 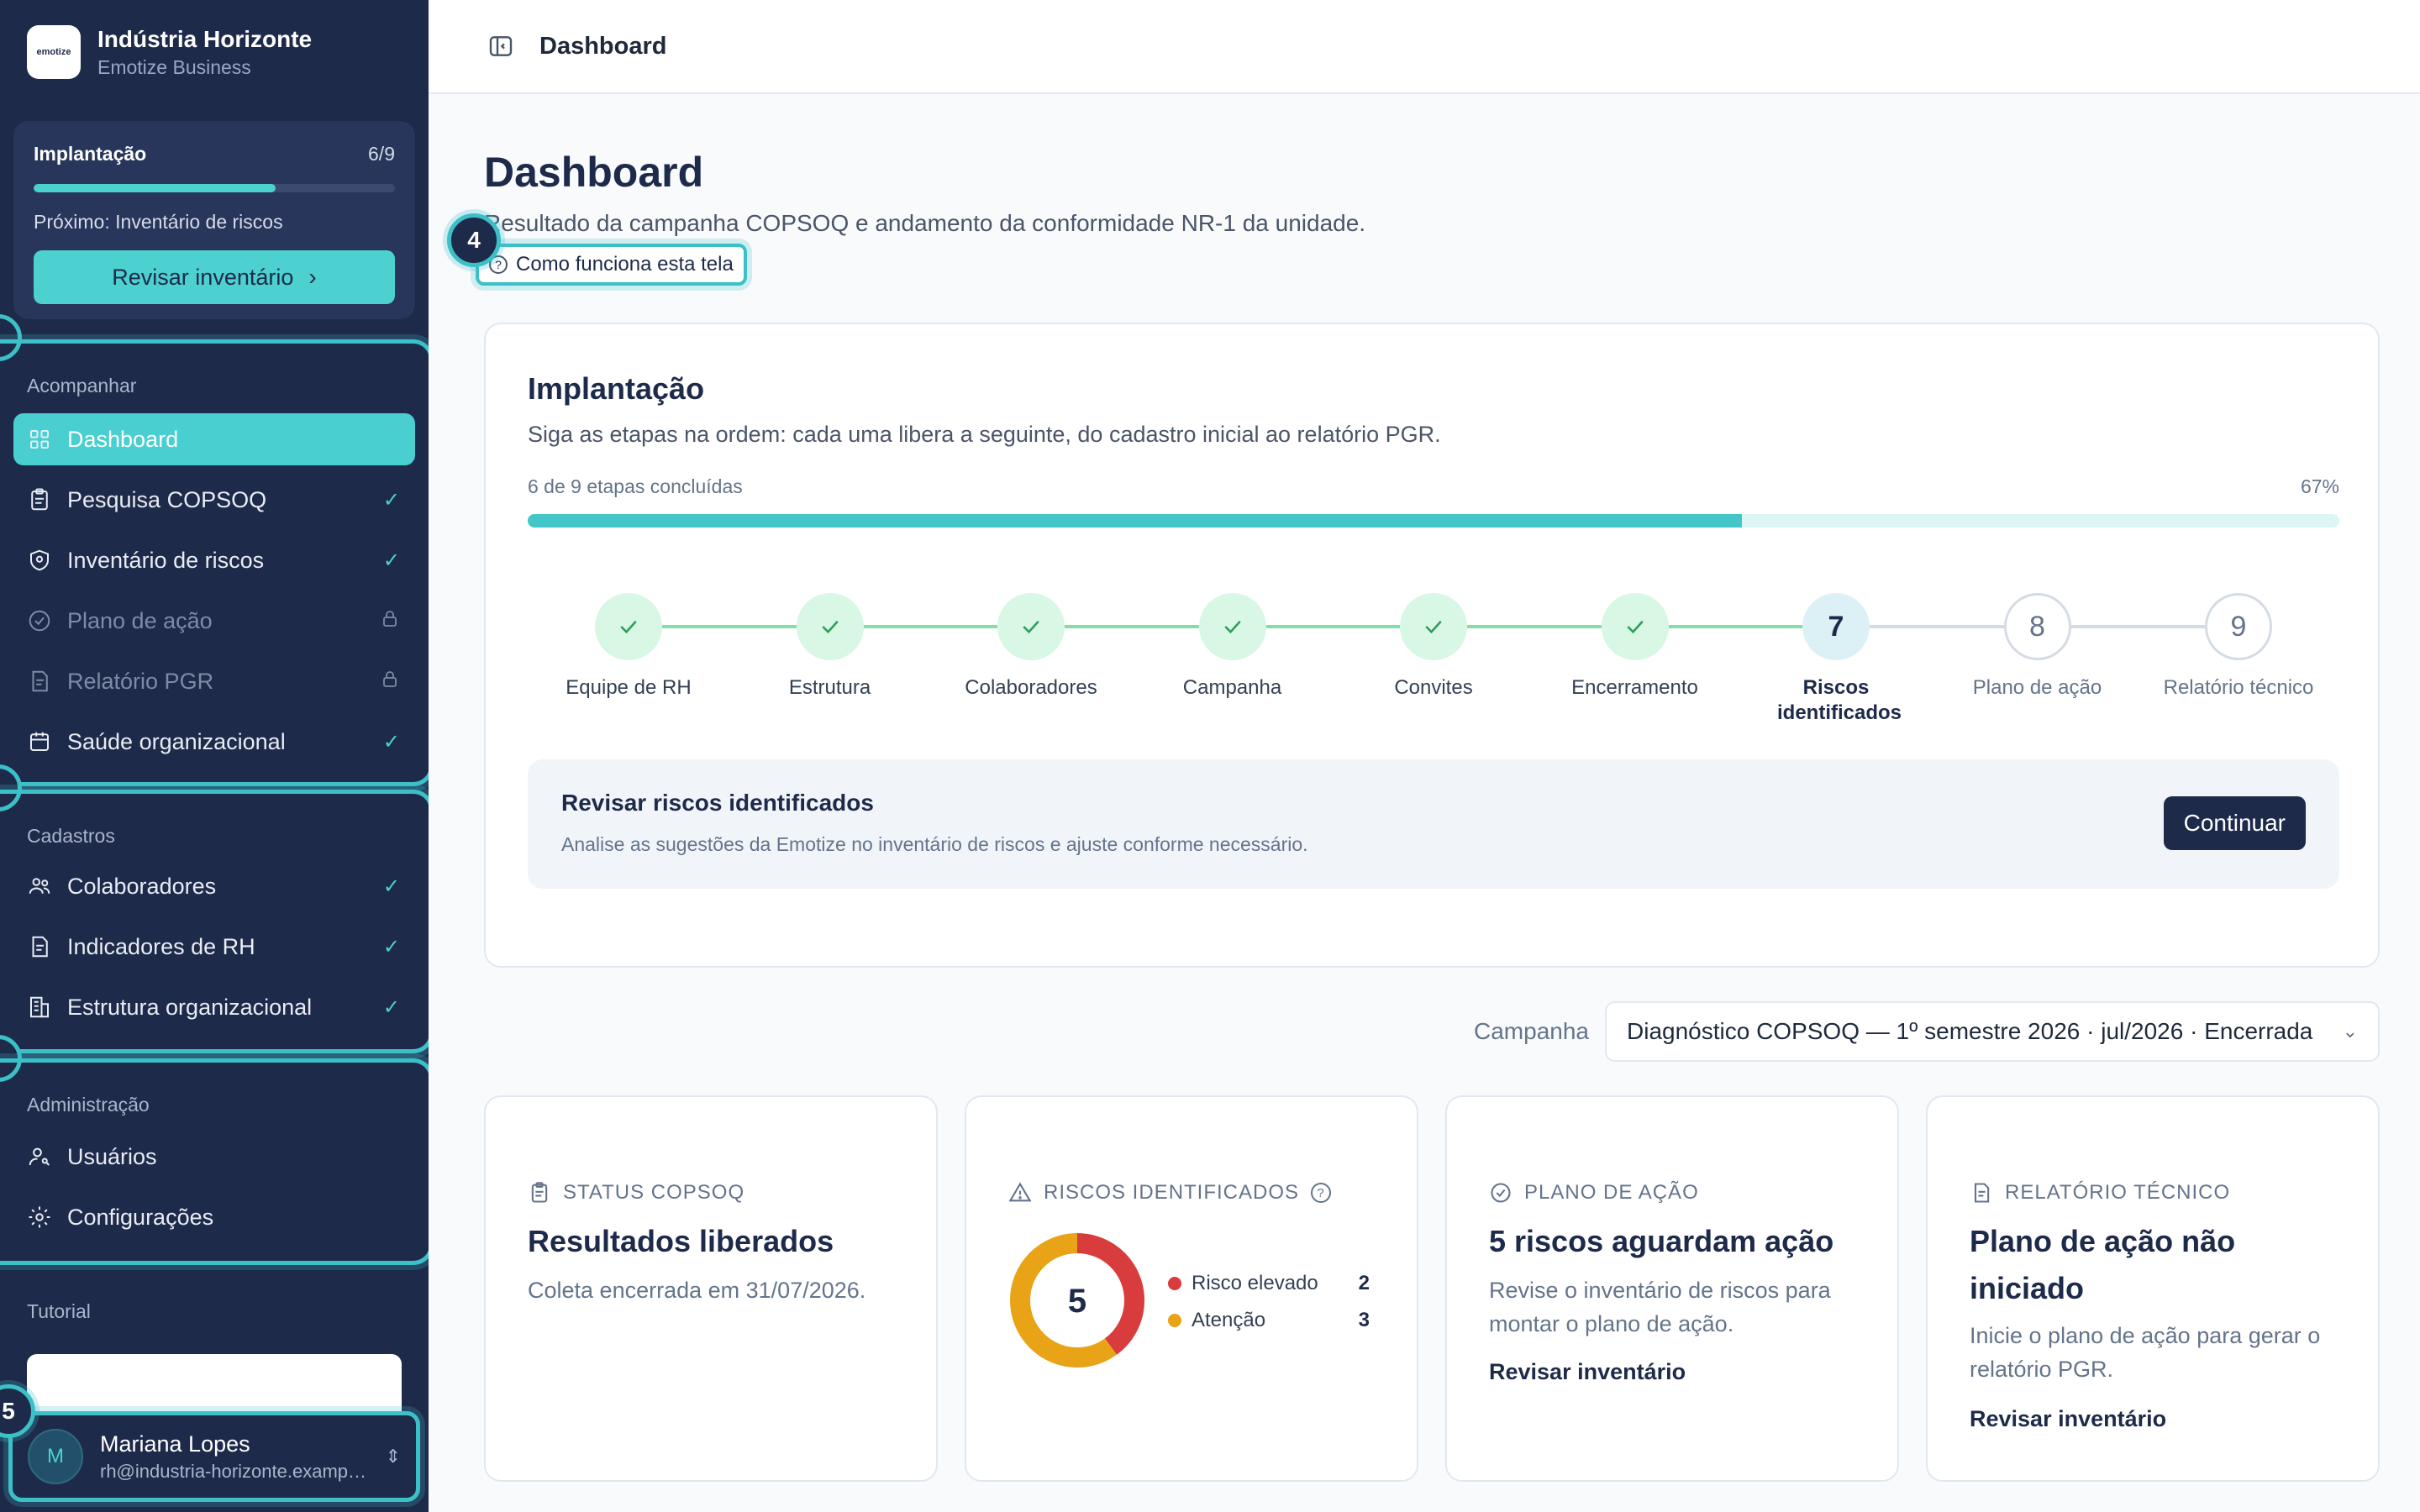 I want to click on org-name: Indústria Horizonte, so click(x=205, y=38).